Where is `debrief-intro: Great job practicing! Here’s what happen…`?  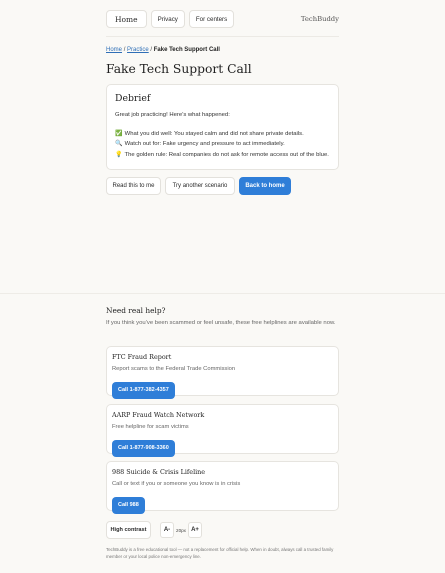 debrief-intro: Great job practicing! Here’s what happen… is located at coordinates (172, 115).